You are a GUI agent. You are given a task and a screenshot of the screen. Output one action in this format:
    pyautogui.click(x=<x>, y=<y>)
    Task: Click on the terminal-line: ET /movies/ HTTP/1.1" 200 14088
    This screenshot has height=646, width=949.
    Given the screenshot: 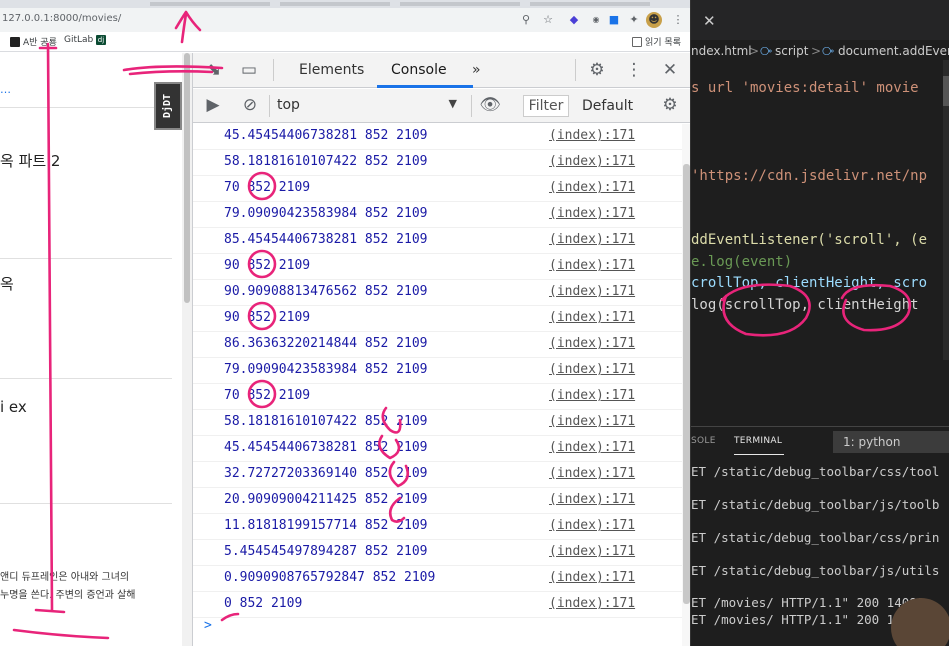 What is the action you would take?
    pyautogui.click(x=808, y=602)
    